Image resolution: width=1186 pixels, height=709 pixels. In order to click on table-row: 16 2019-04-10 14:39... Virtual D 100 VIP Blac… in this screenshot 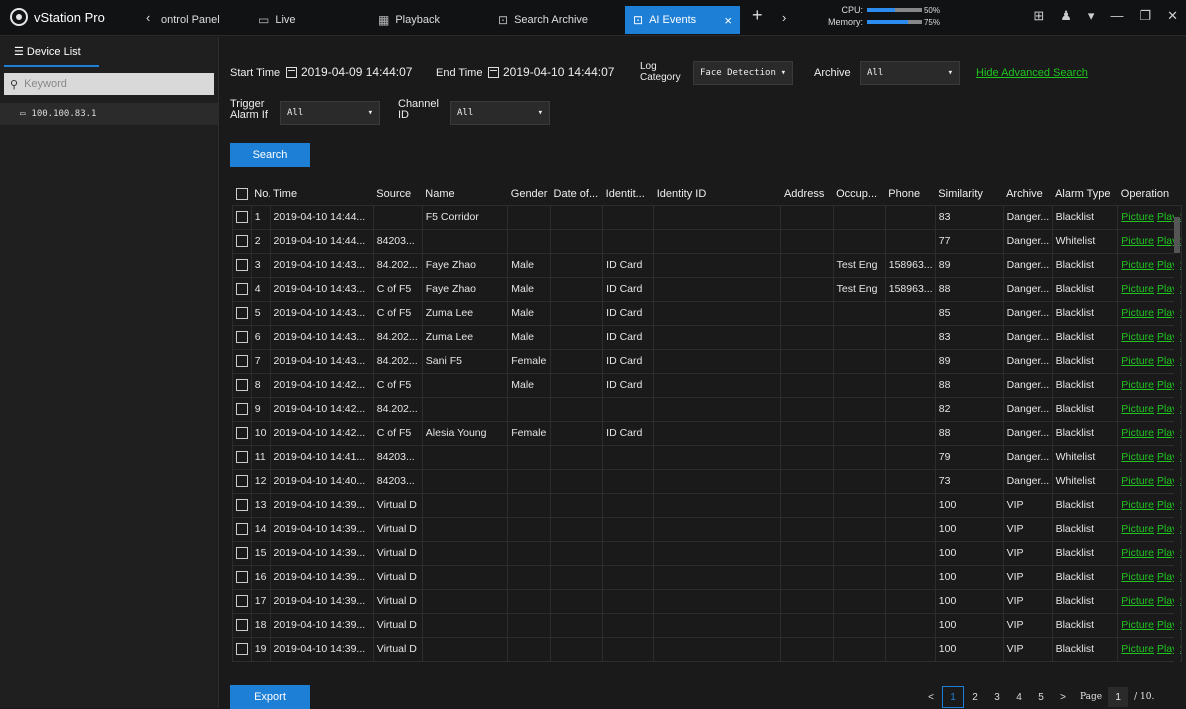, I will do `click(707, 577)`.